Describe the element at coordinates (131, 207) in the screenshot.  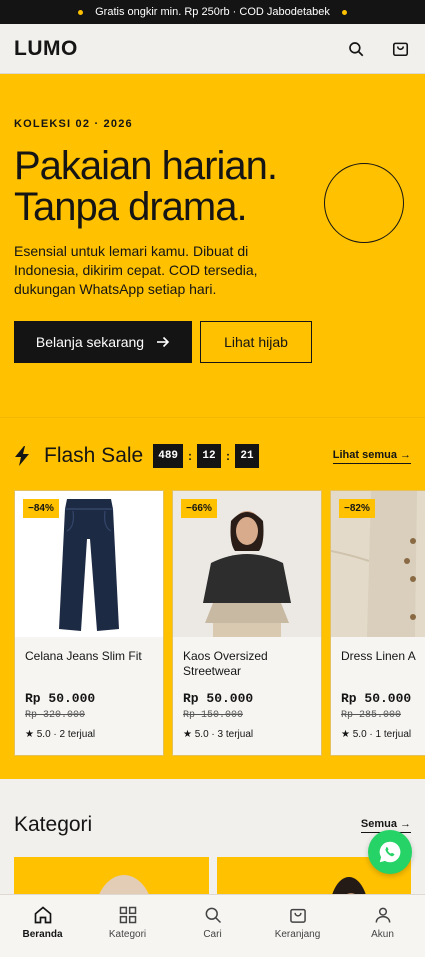
I see `hero-title-line2: Tanpa drama.` at that location.